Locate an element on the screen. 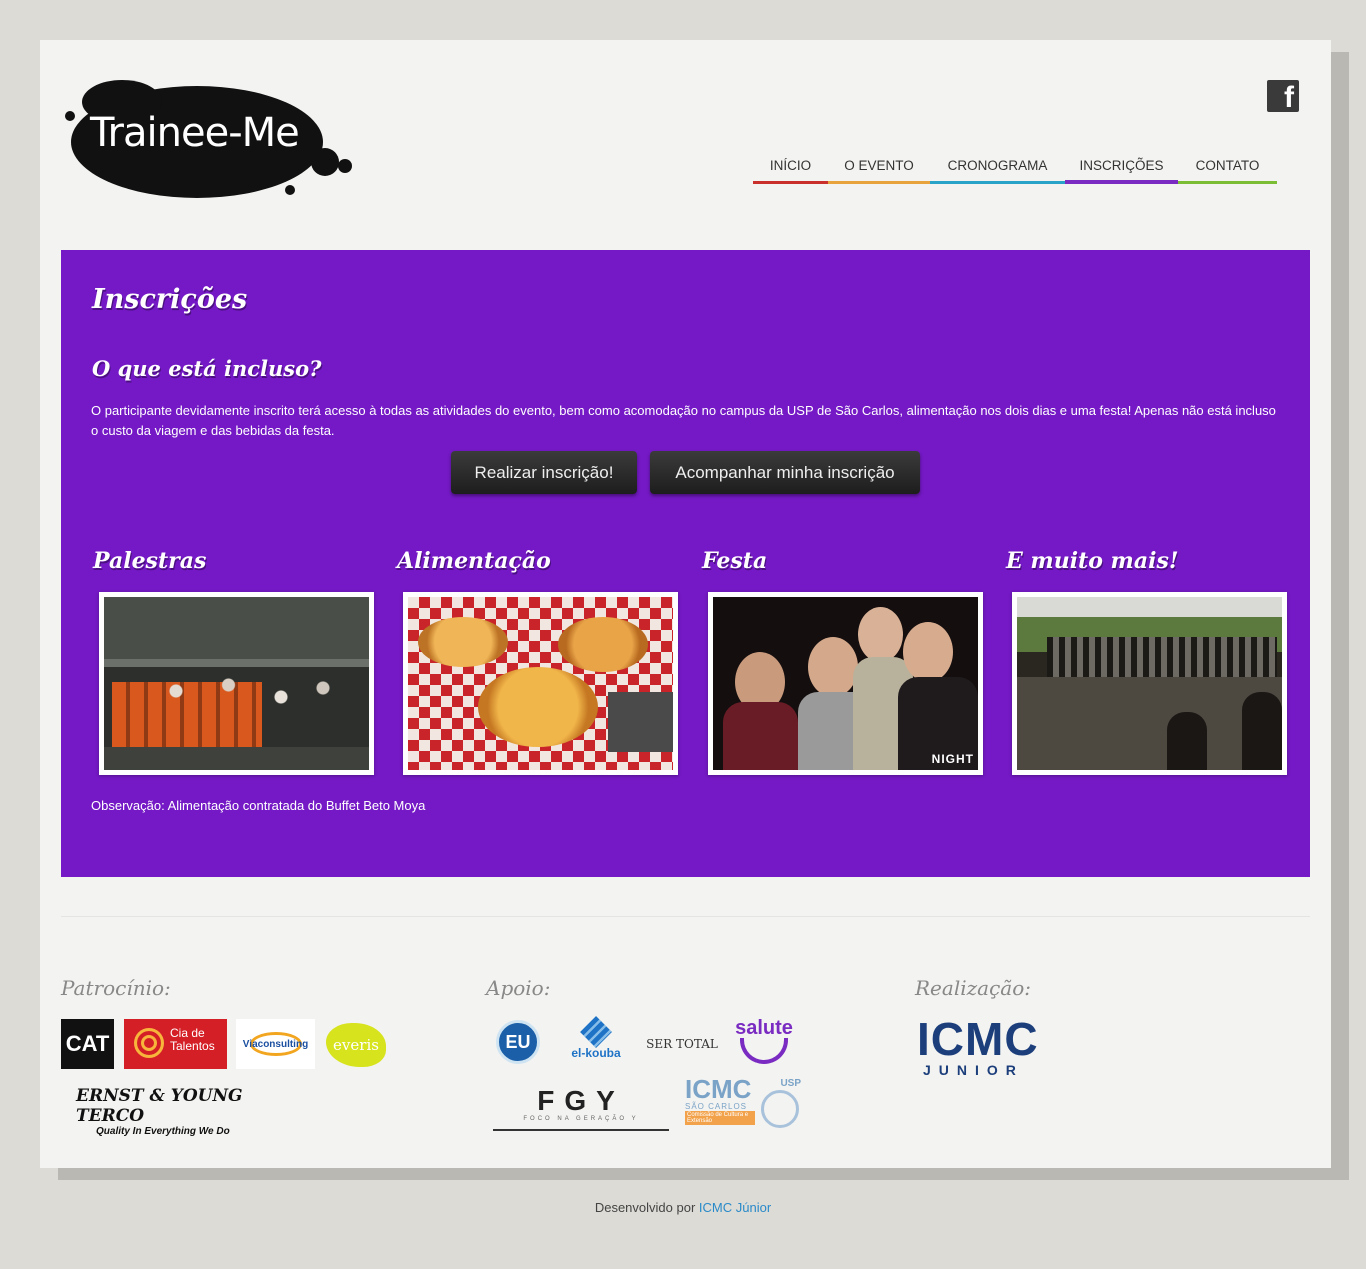 Image resolution: width=1366 pixels, height=1269 pixels. site-footer: Desenvolvido por ICMC Júnior is located at coordinates (683, 1207).